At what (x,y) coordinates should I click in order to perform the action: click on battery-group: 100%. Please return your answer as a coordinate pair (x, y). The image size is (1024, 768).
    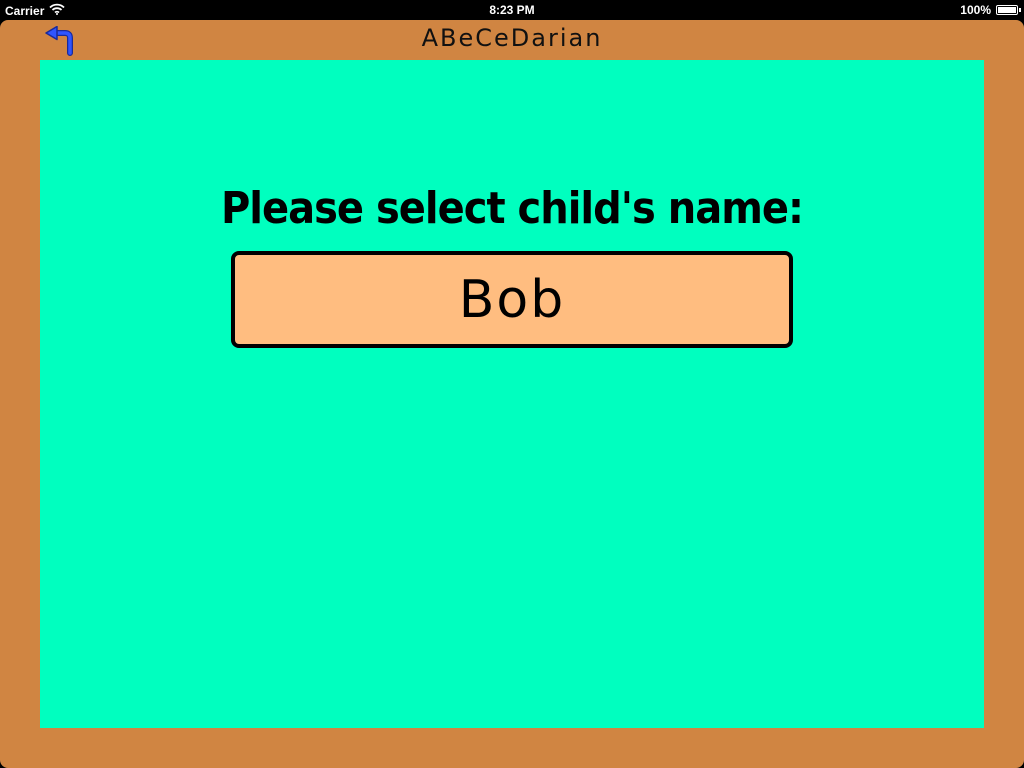
    Looking at the image, I should click on (990, 10).